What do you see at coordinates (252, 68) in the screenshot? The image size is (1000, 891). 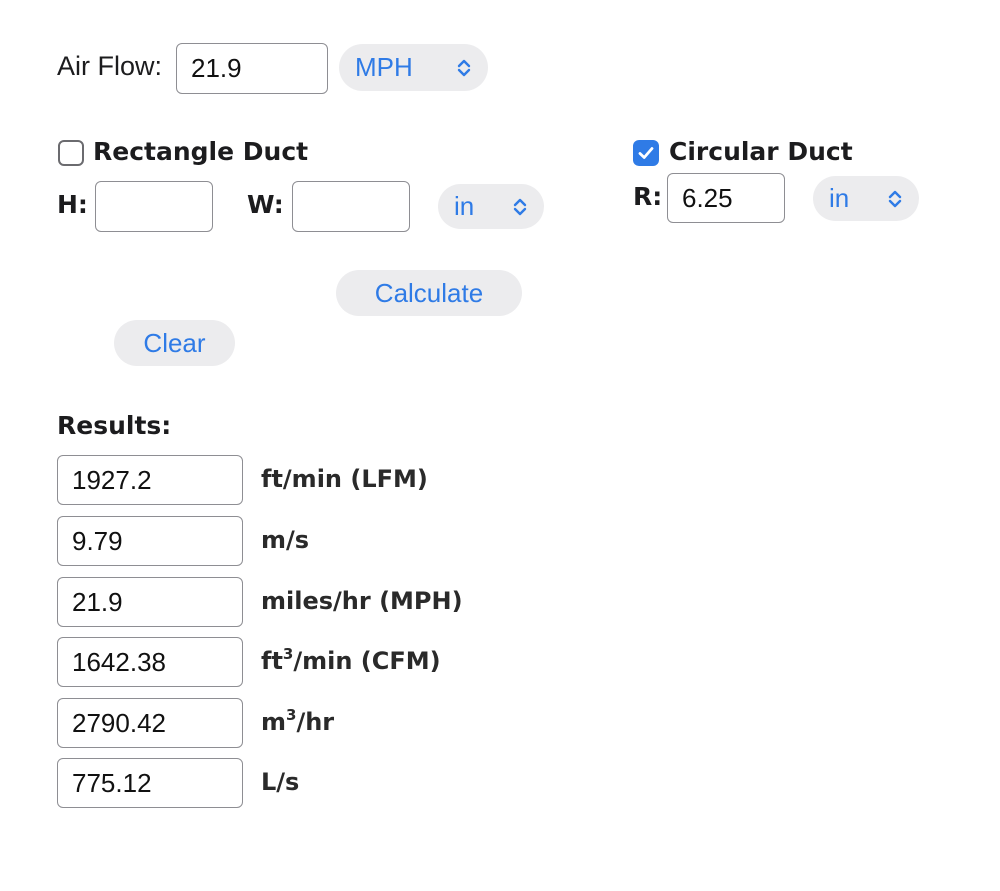 I see `airflow-input` at bounding box center [252, 68].